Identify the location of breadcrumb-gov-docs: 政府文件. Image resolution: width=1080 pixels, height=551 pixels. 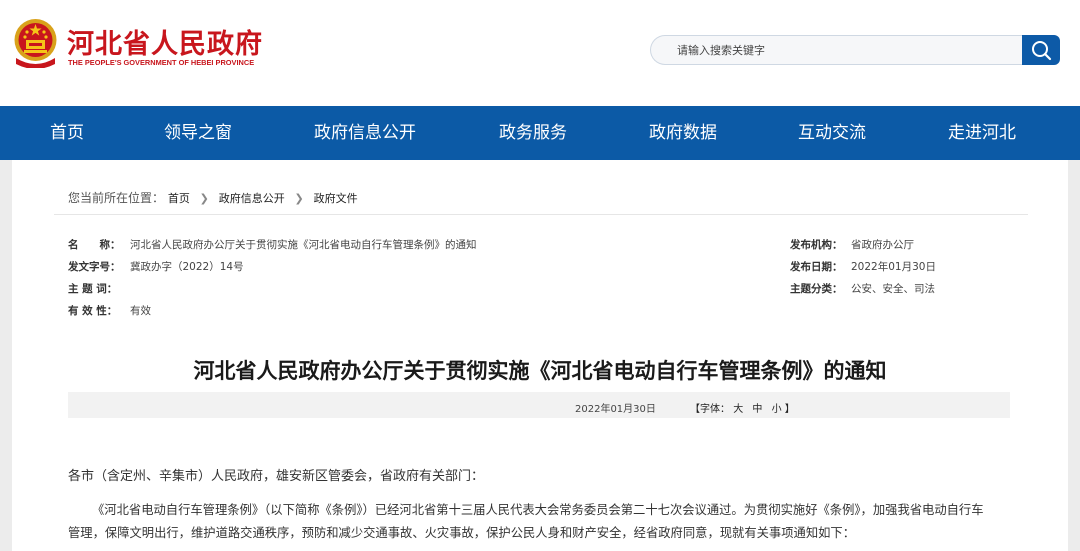
(336, 198).